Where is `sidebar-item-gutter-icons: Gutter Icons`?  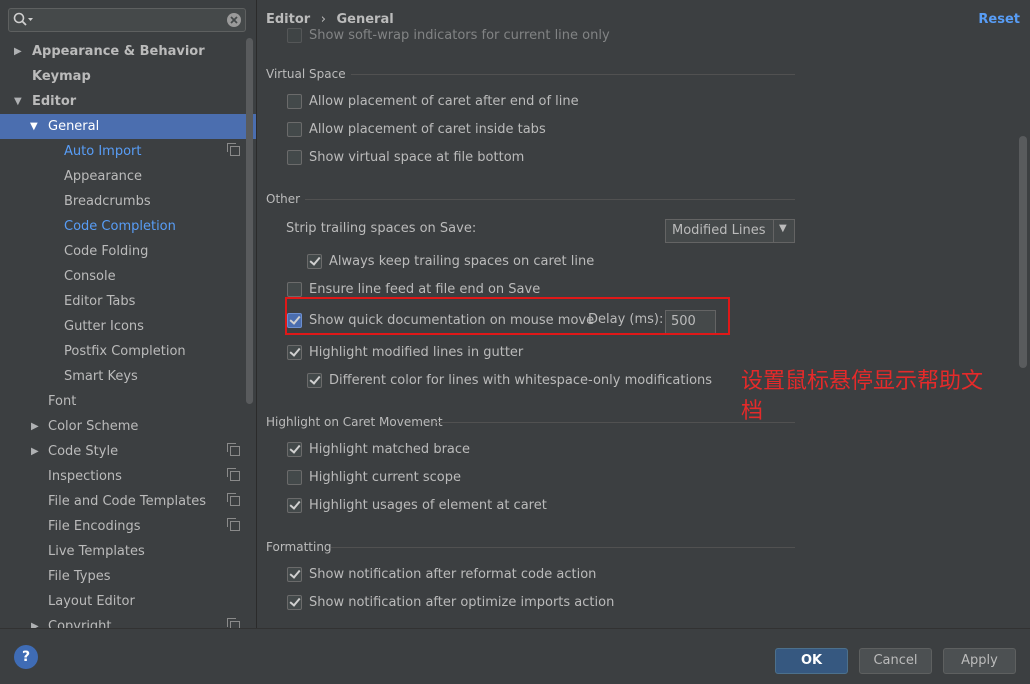
sidebar-item-gutter-icons: Gutter Icons is located at coordinates (128, 326).